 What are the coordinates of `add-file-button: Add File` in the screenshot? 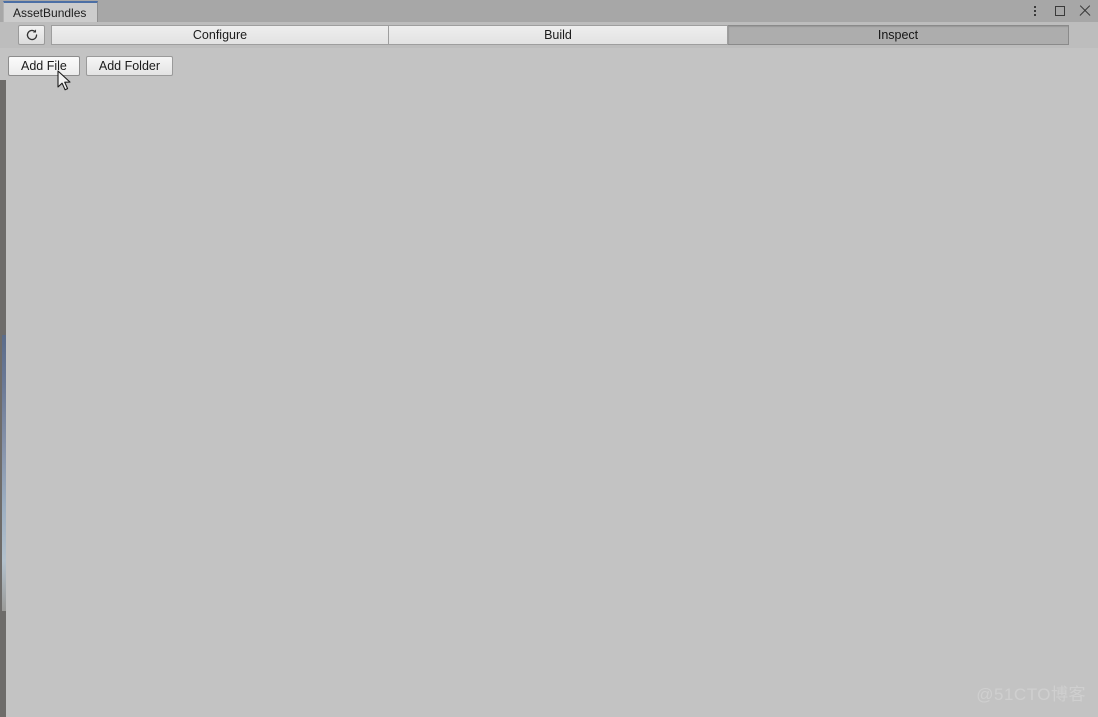 It's located at (44, 66).